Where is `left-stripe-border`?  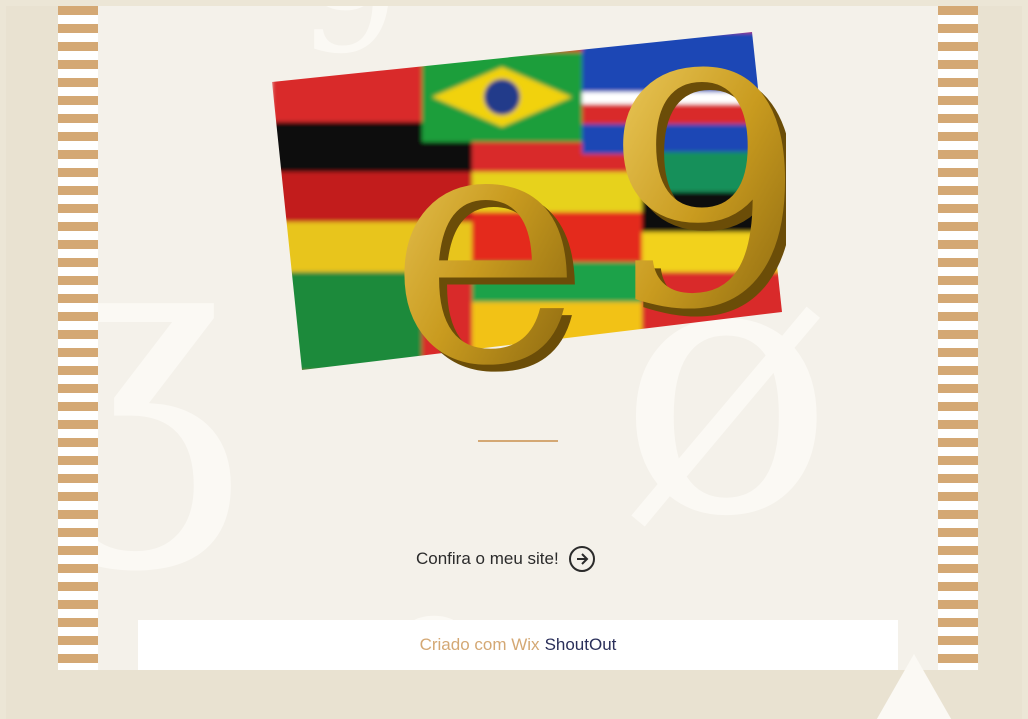 left-stripe-border is located at coordinates (78, 338).